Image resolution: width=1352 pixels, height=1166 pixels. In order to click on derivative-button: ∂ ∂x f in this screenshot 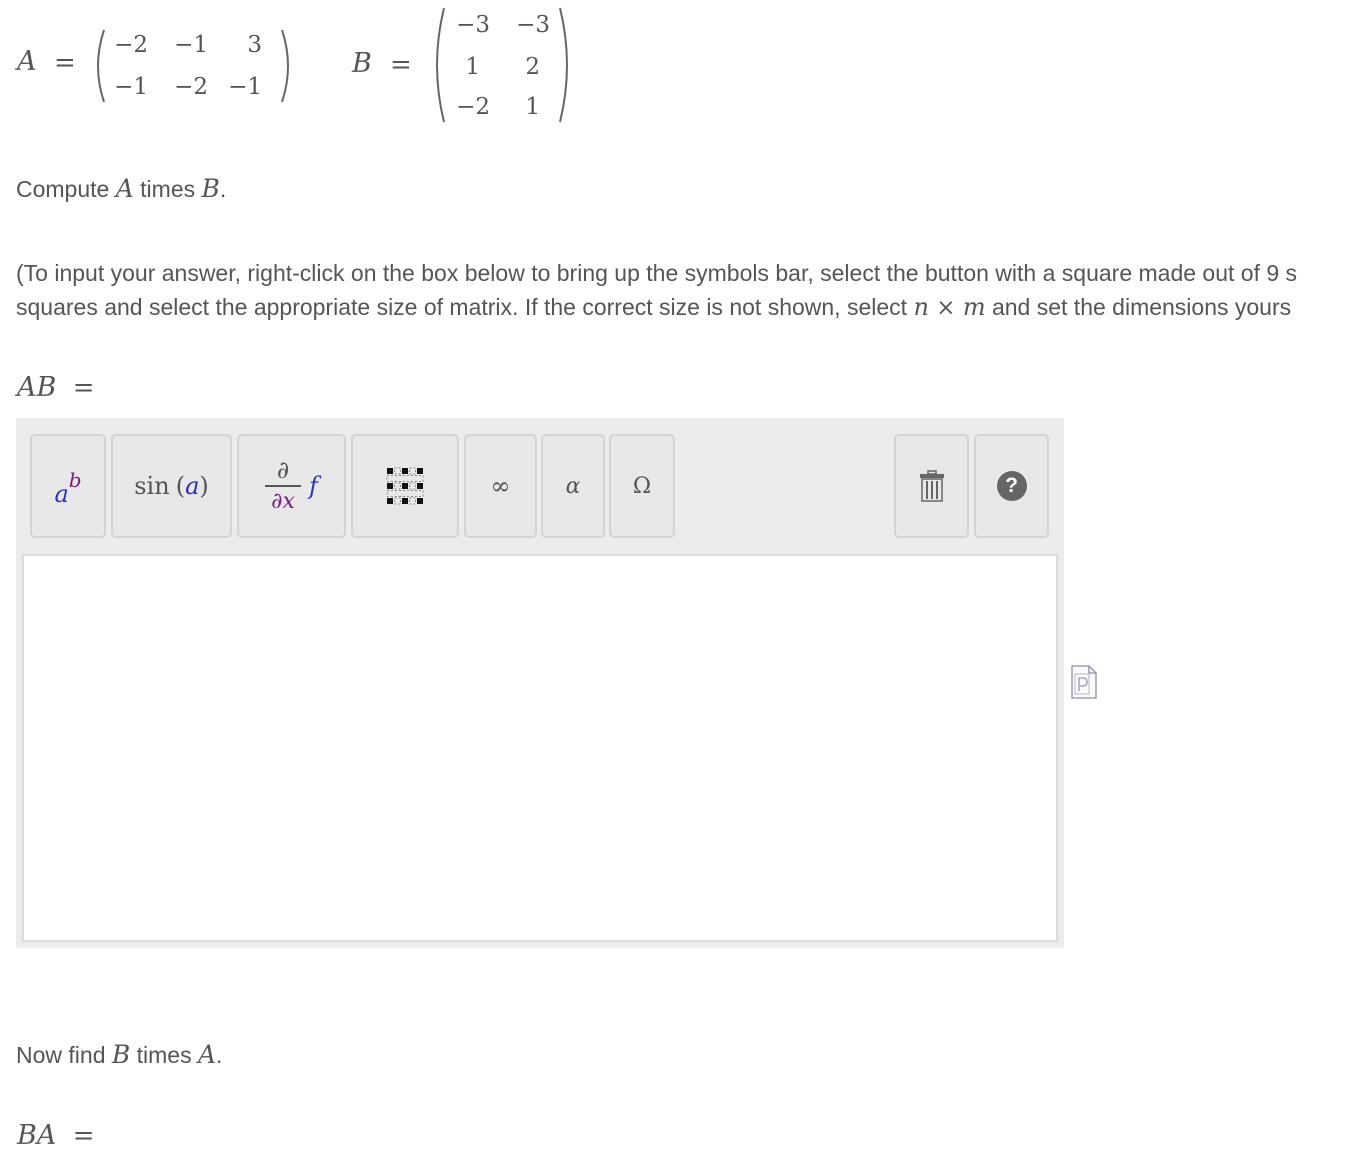, I will do `click(291, 486)`.